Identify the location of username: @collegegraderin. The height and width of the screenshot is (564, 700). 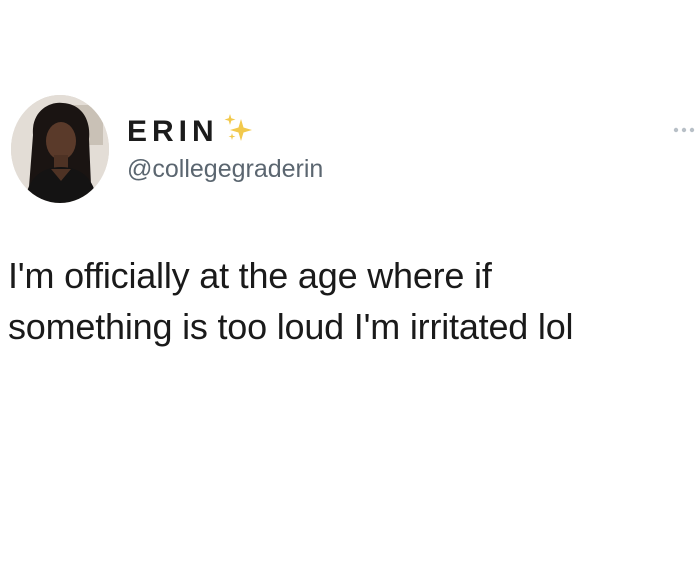
(225, 169).